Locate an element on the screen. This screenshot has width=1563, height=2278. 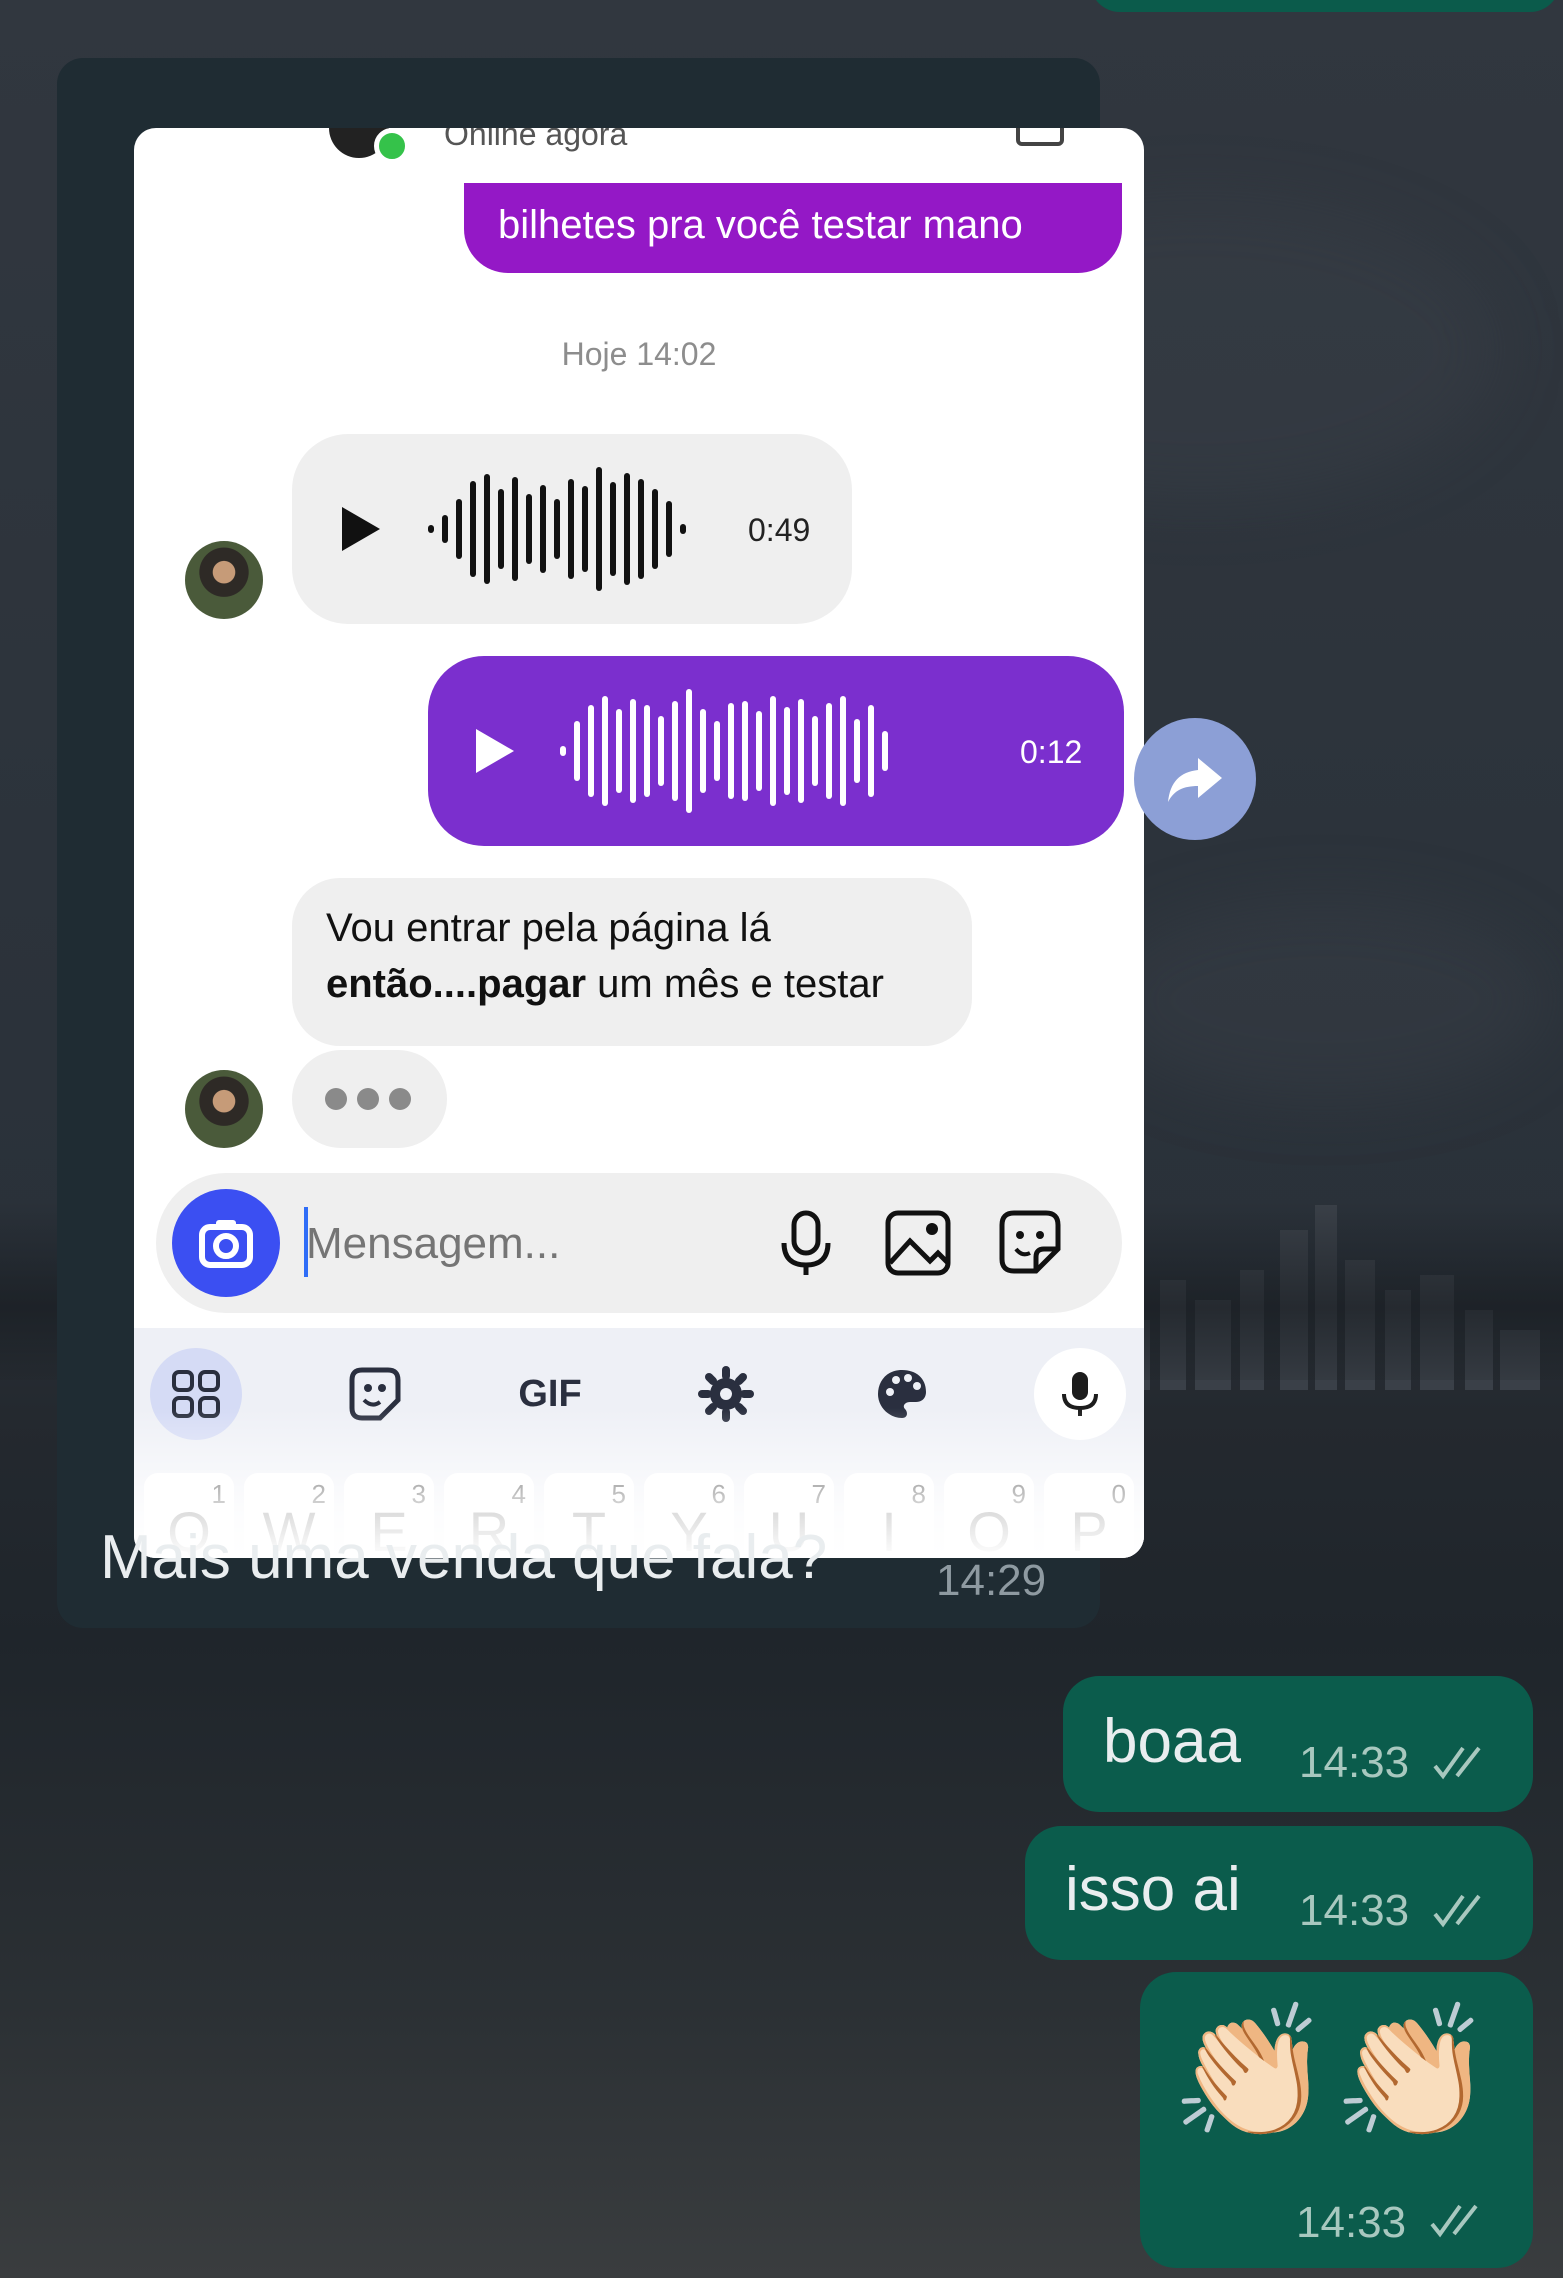
sent-message-text: isso ai is located at coordinates (1153, 1889).